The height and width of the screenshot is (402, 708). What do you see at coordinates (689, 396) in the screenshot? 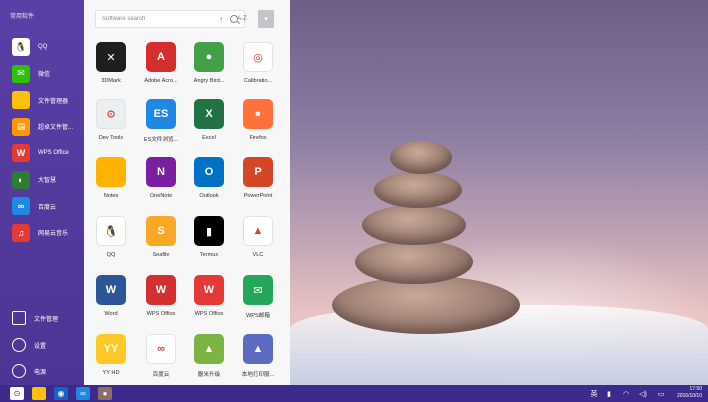
I see `clock-date: 2016/10/10` at bounding box center [689, 396].